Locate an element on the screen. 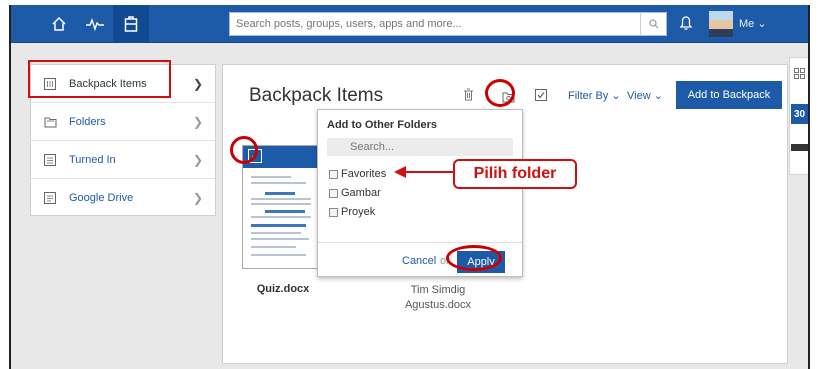 The width and height of the screenshot is (819, 369). folder-icon is located at coordinates (50, 122).